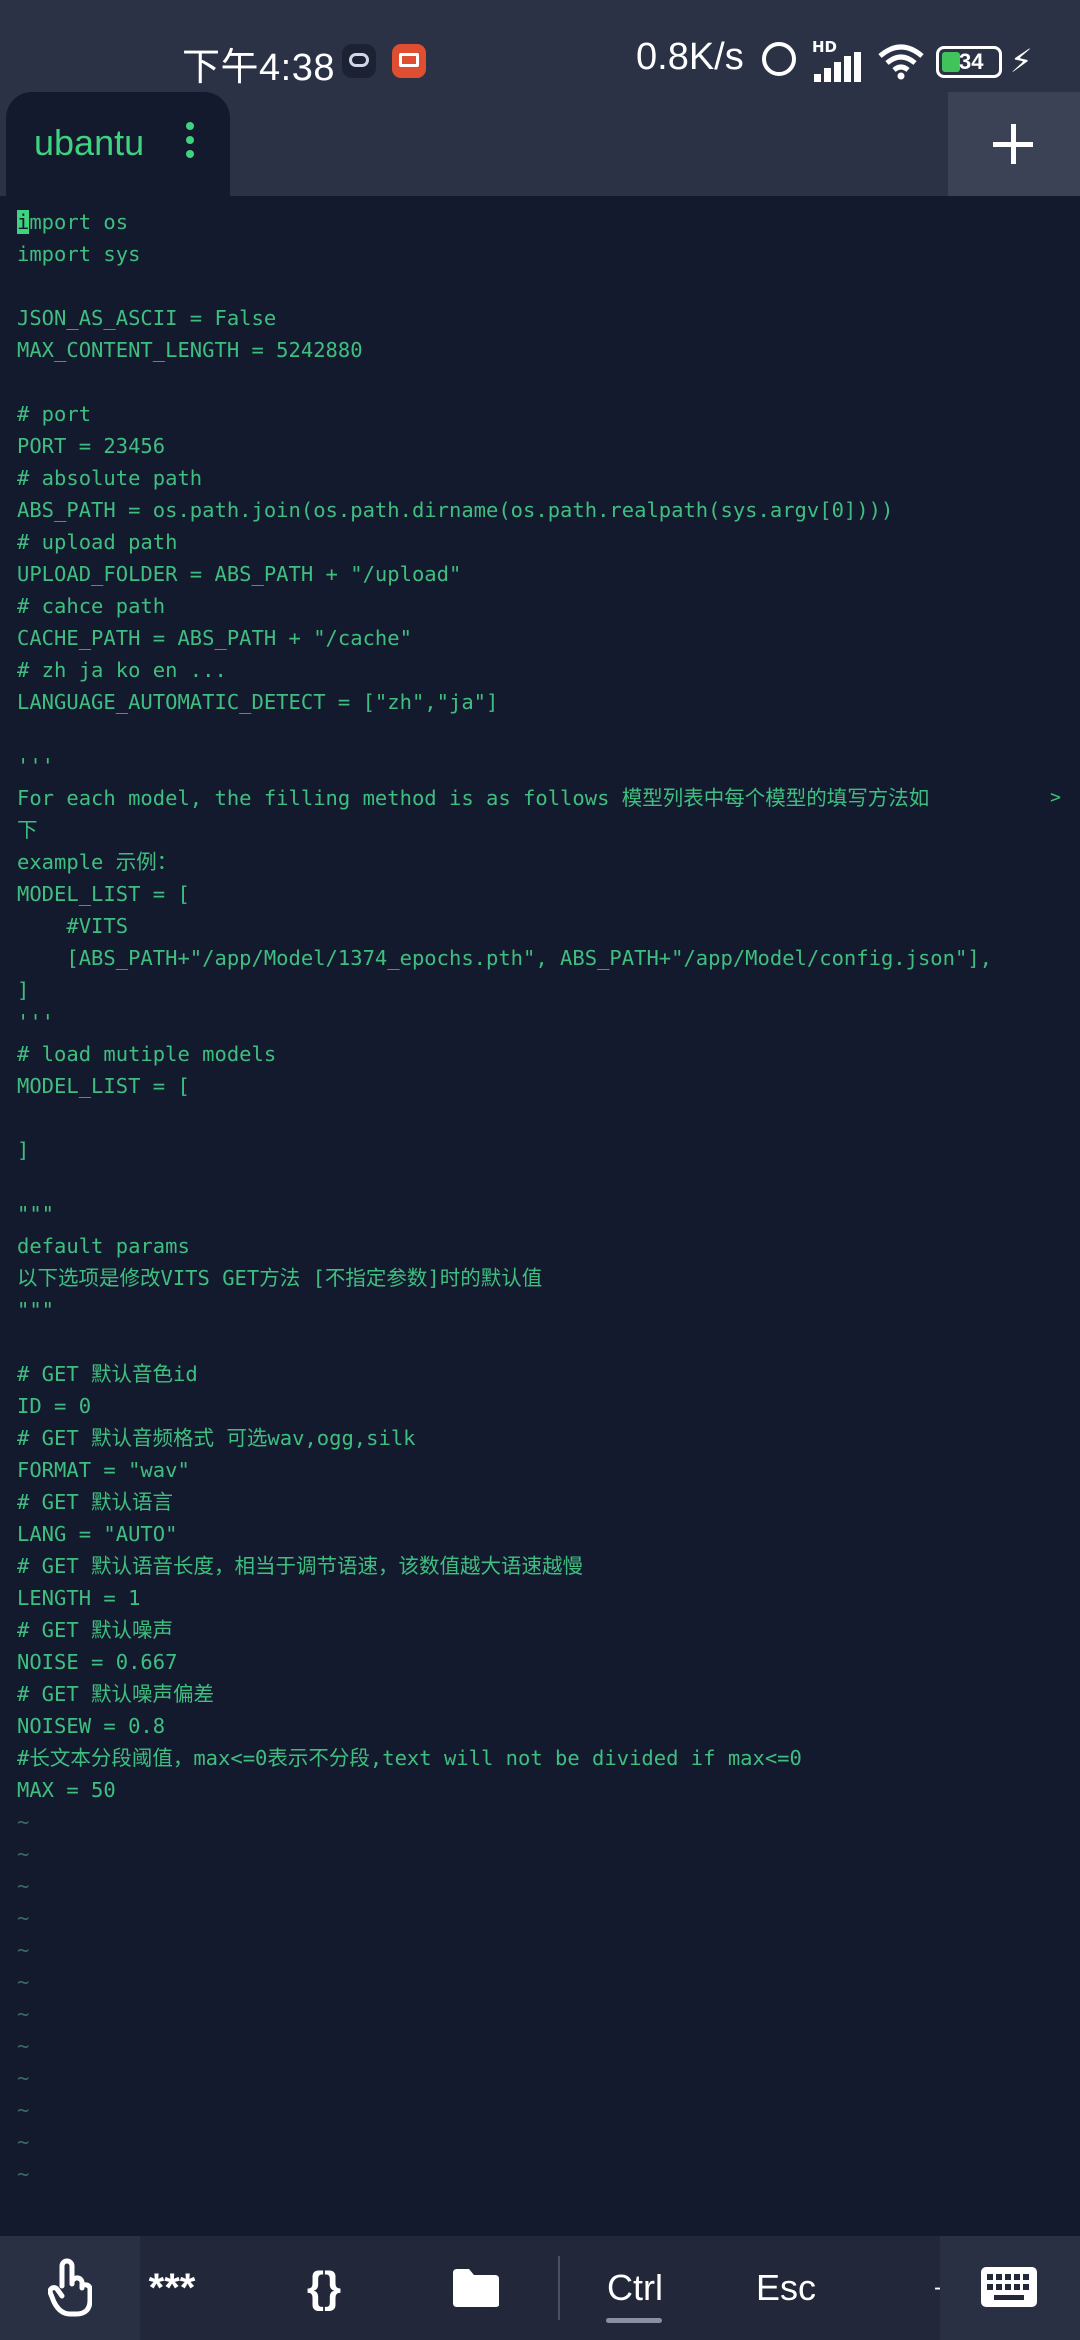 This screenshot has width=1080, height=2340. What do you see at coordinates (547, 1694) in the screenshot?
I see `editor-line: # GET 默认噪声偏差` at bounding box center [547, 1694].